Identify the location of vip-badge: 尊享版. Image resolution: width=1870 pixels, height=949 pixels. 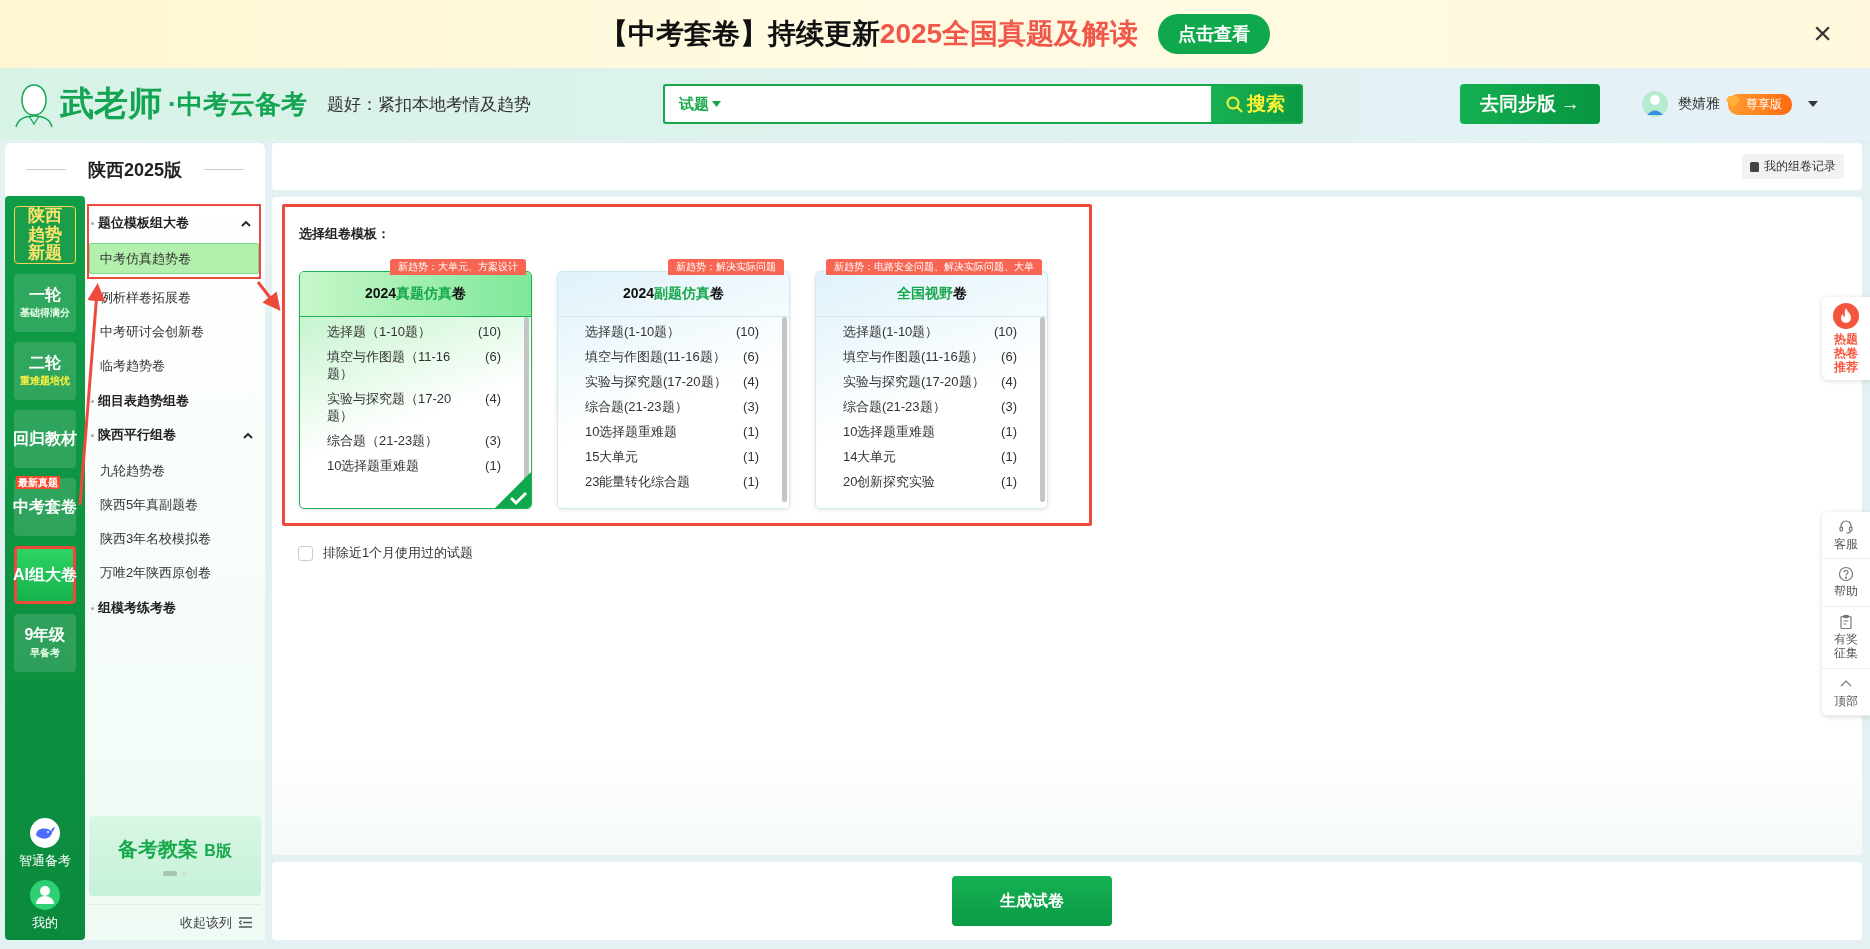
(1759, 104).